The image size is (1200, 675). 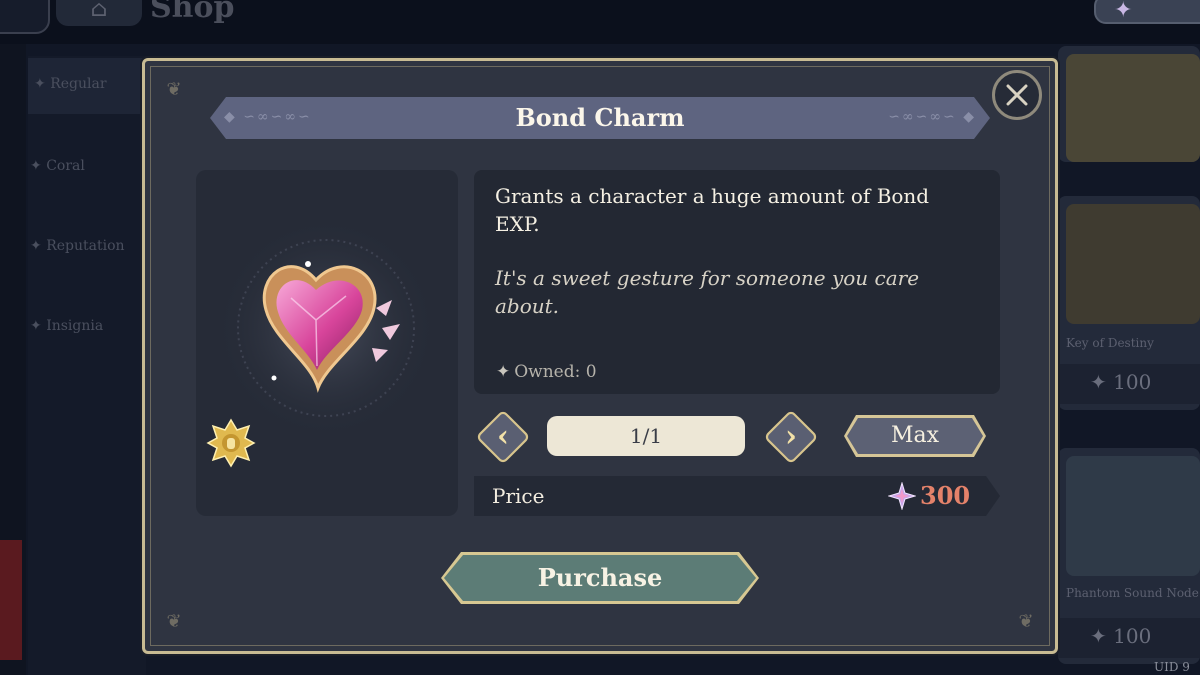 I want to click on price-row: Price 300, so click(x=737, y=496).